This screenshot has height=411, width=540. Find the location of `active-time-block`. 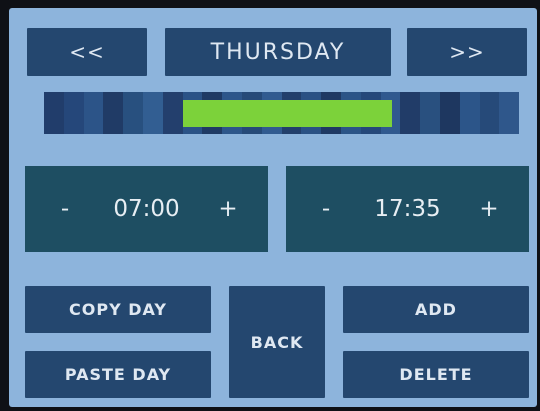

active-time-block is located at coordinates (287, 113).